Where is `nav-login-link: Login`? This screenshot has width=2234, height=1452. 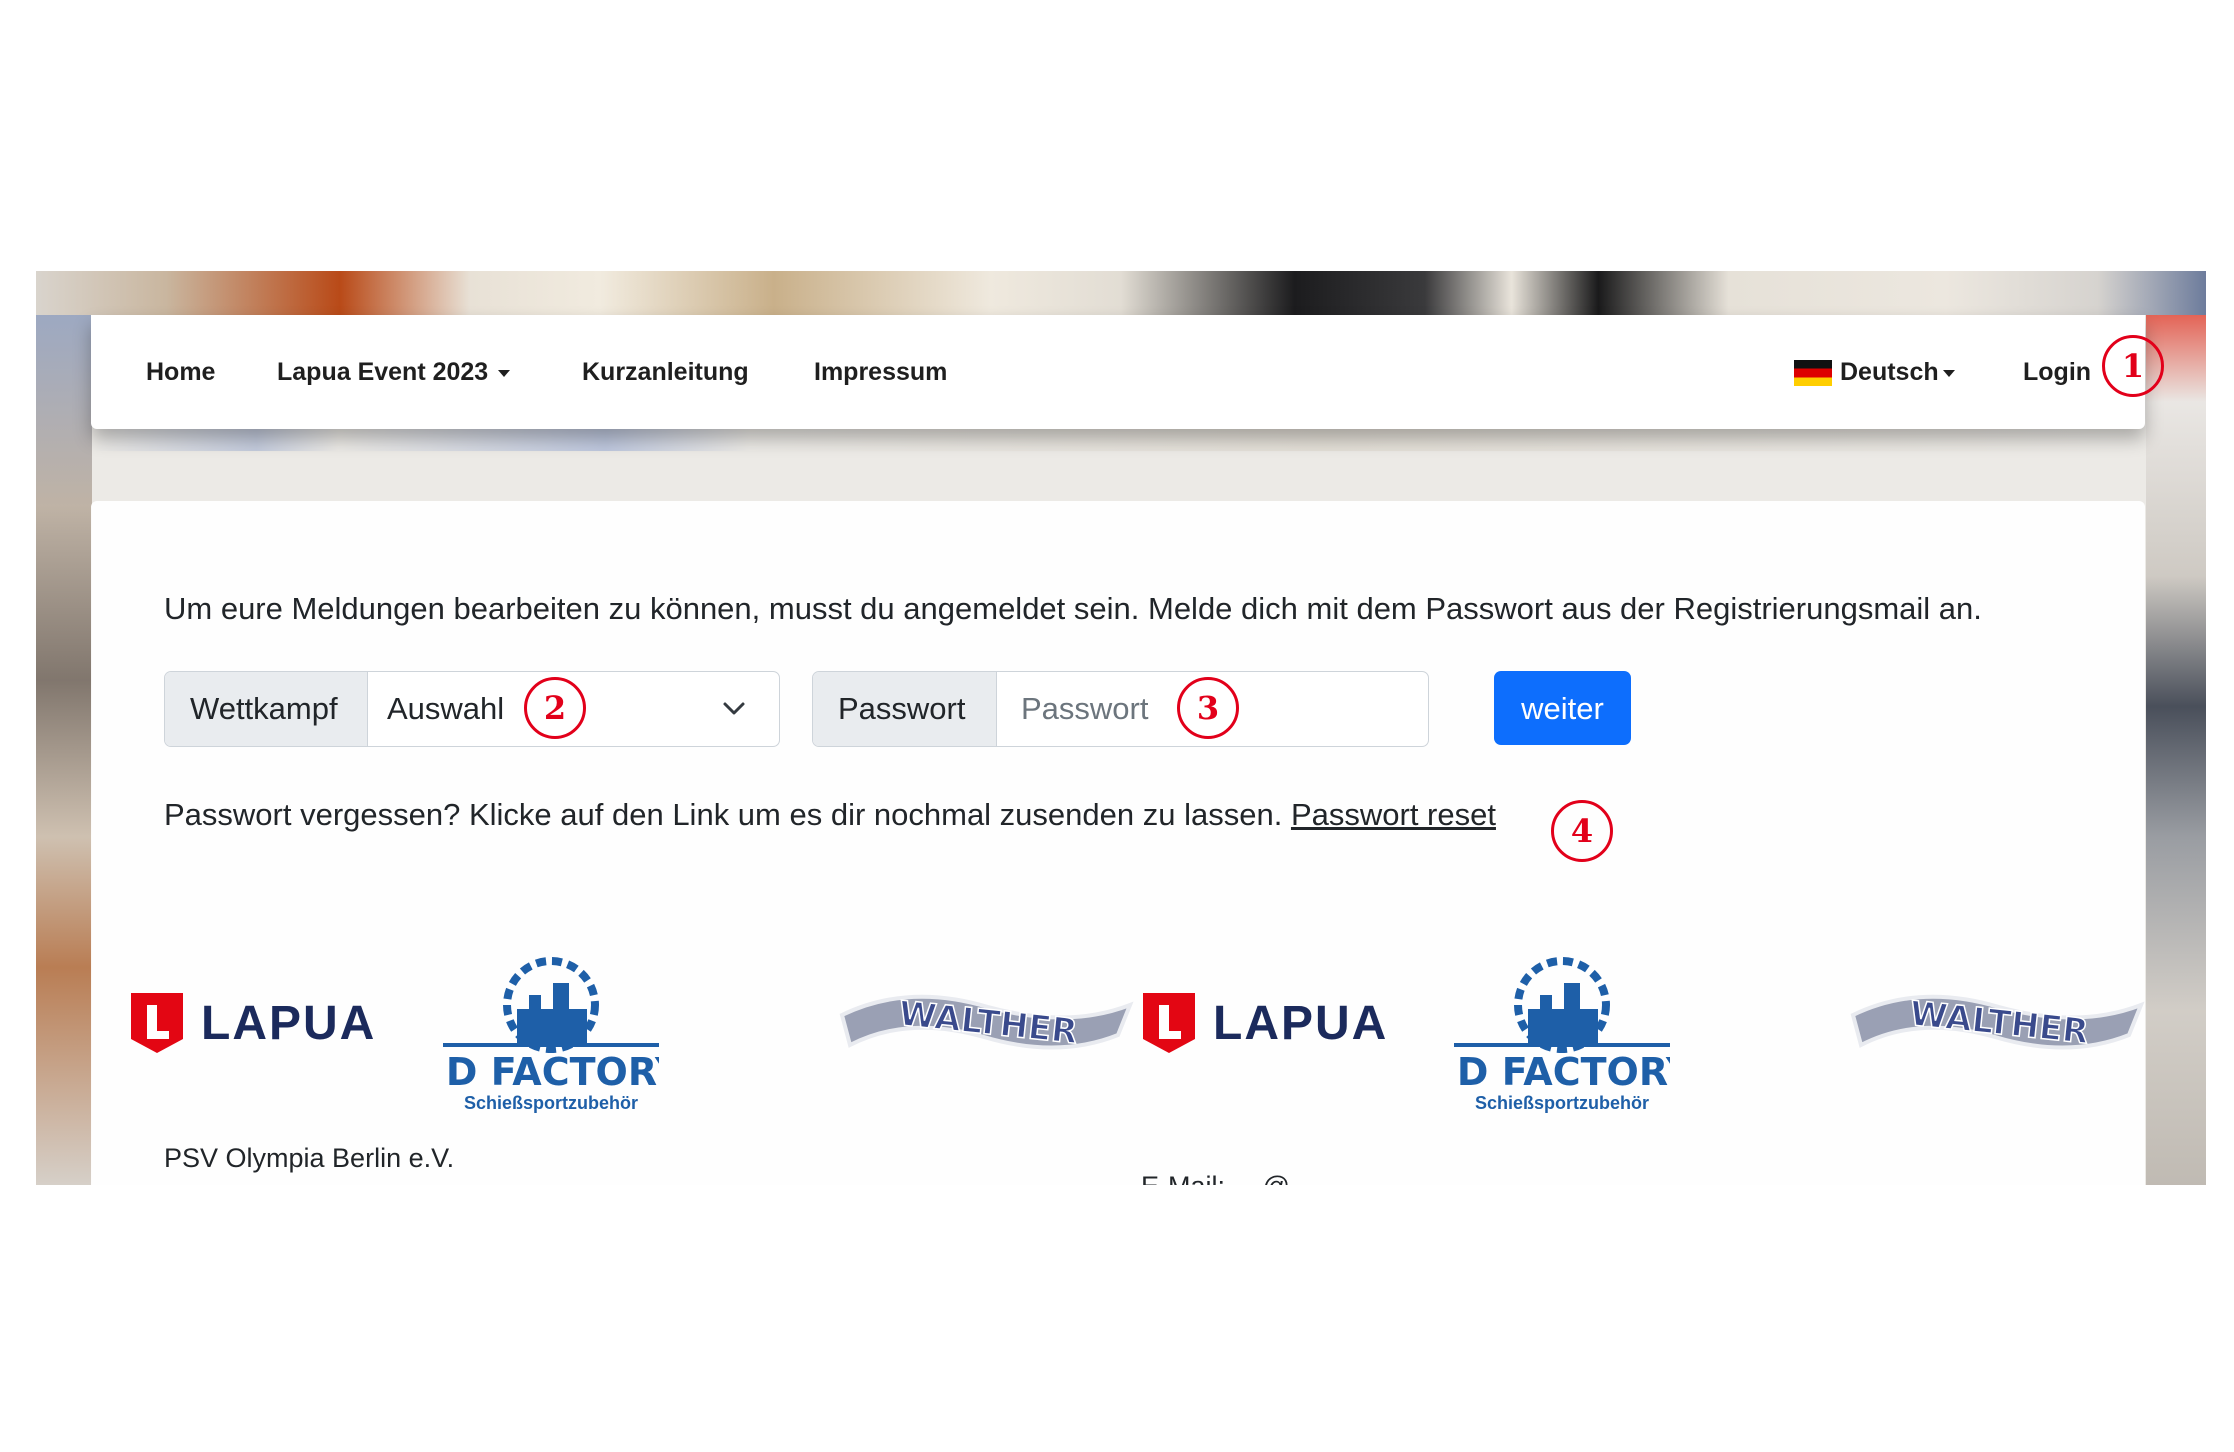 nav-login-link: Login is located at coordinates (2057, 372).